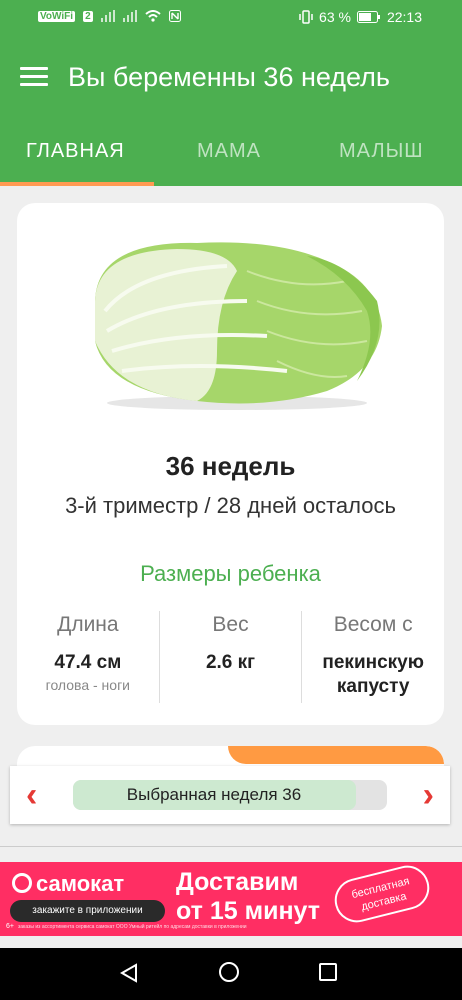 The image size is (462, 1000). What do you see at coordinates (373, 674) in the screenshot?
I see `comparison-value: пекинскую капусту` at bounding box center [373, 674].